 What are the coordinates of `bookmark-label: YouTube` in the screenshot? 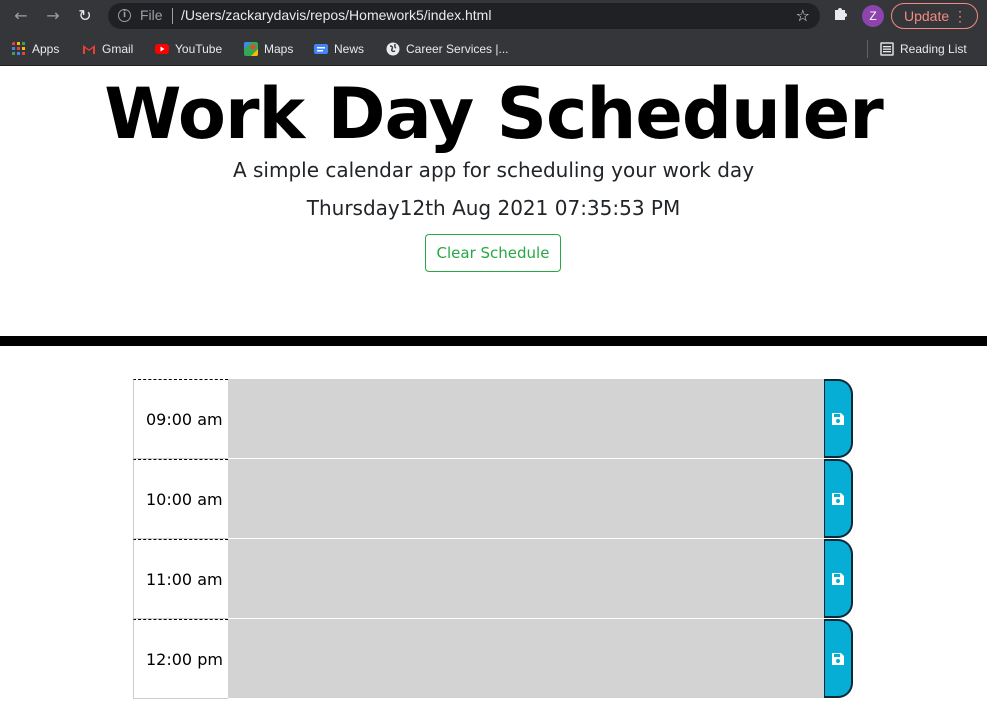 It's located at (199, 49).